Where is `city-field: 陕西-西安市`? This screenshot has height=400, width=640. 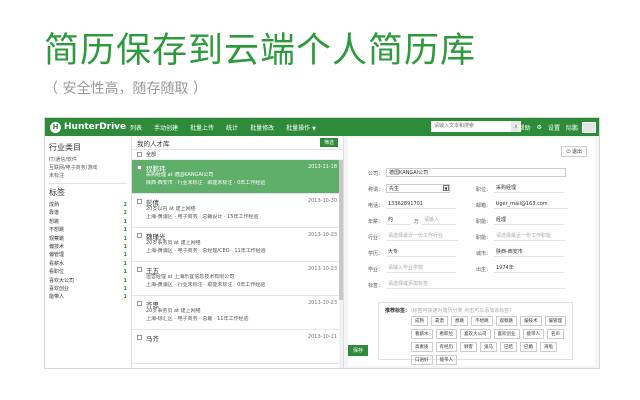 city-field: 陕西-西安市 is located at coordinates (529, 252).